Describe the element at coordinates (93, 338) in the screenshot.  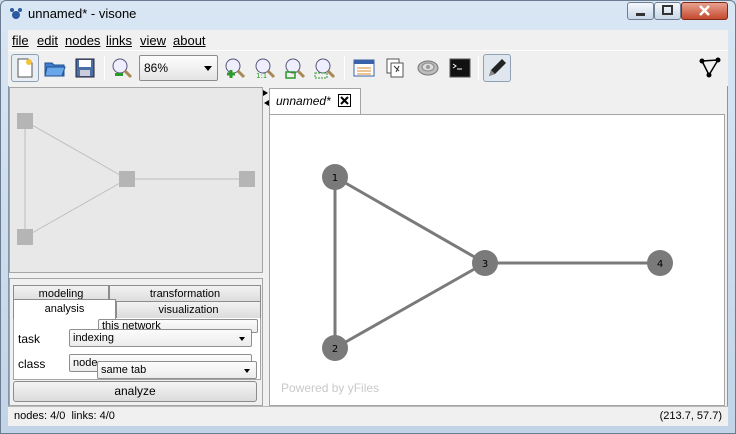
I see `task-value: indexing` at that location.